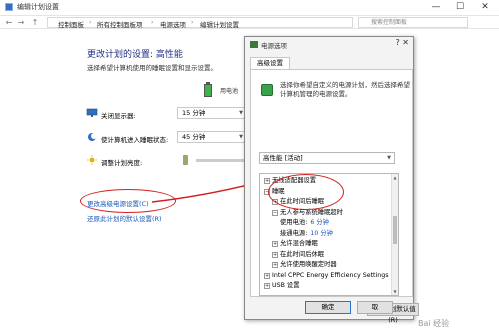  What do you see at coordinates (173, 24) in the screenshot?
I see `breadcrumb-power-options: 电源选项` at bounding box center [173, 24].